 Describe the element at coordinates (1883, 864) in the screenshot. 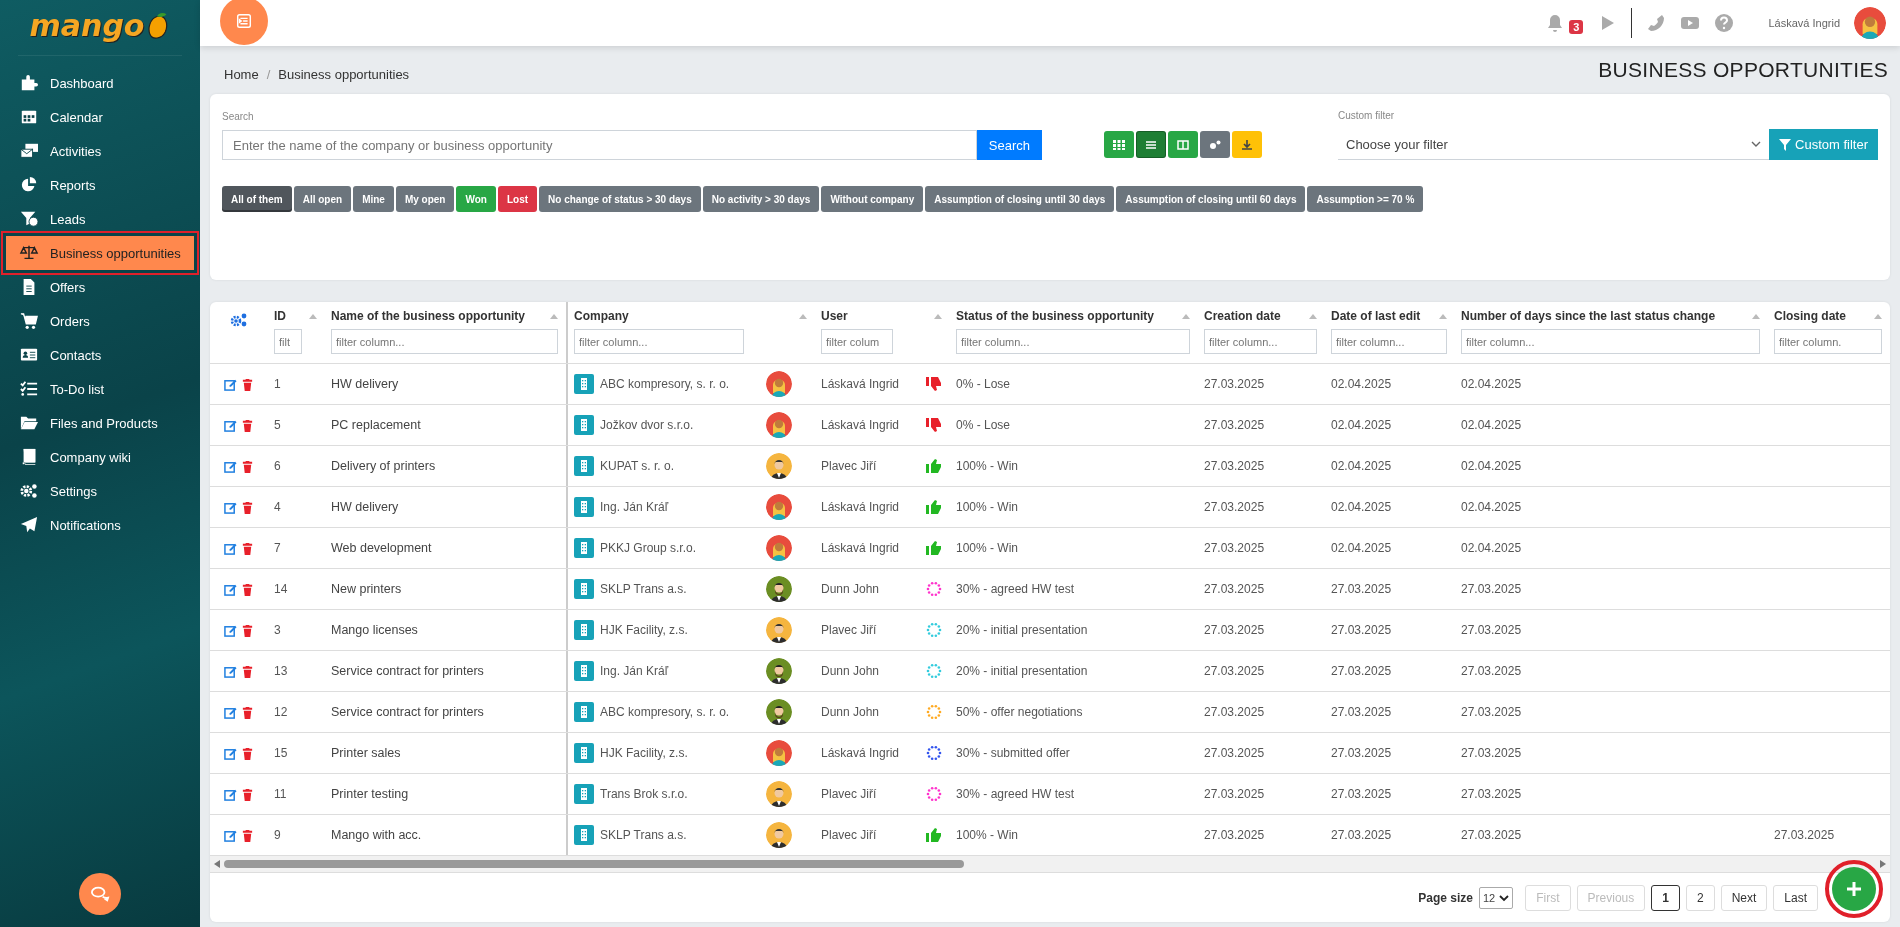

I see `arrow-right-icon` at that location.